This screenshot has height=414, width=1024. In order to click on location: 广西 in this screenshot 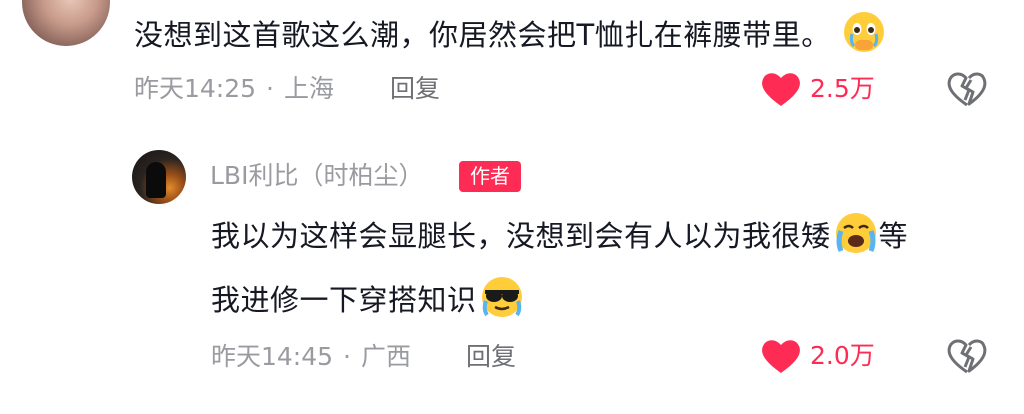, I will do `click(386, 356)`.